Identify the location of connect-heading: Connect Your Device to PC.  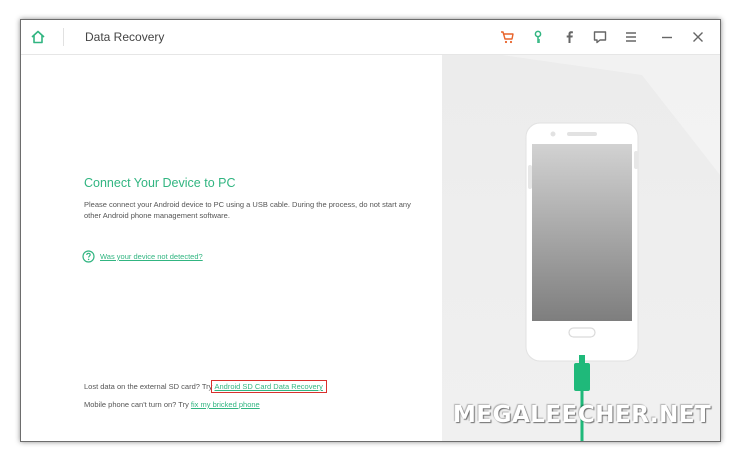
(160, 183).